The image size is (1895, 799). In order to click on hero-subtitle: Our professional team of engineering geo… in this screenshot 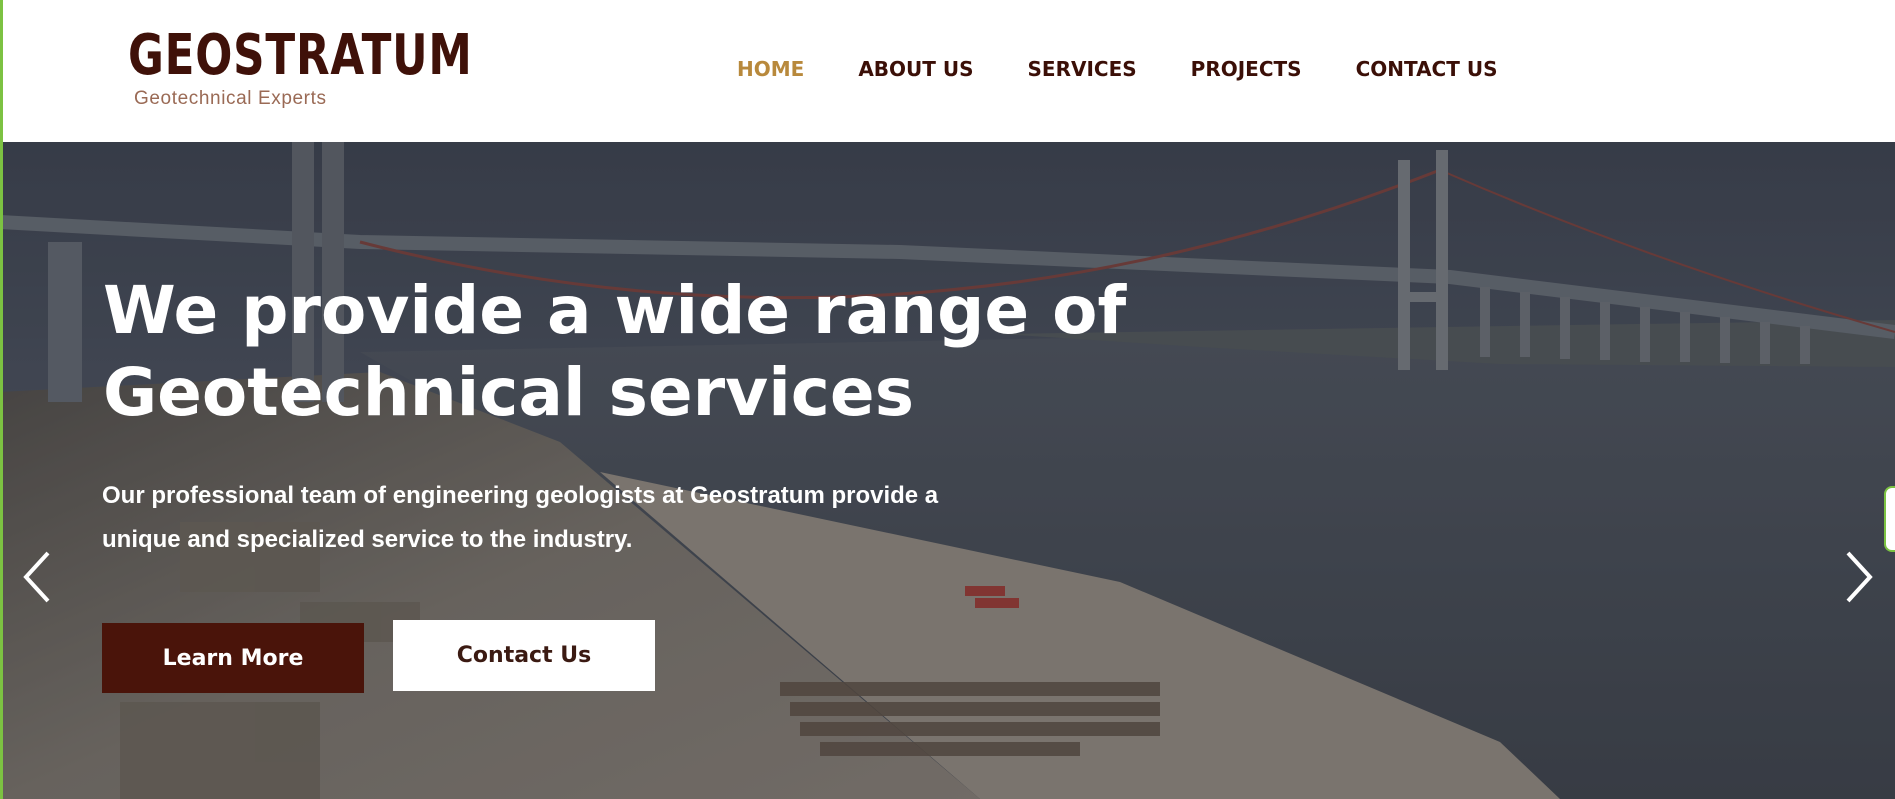, I will do `click(520, 517)`.